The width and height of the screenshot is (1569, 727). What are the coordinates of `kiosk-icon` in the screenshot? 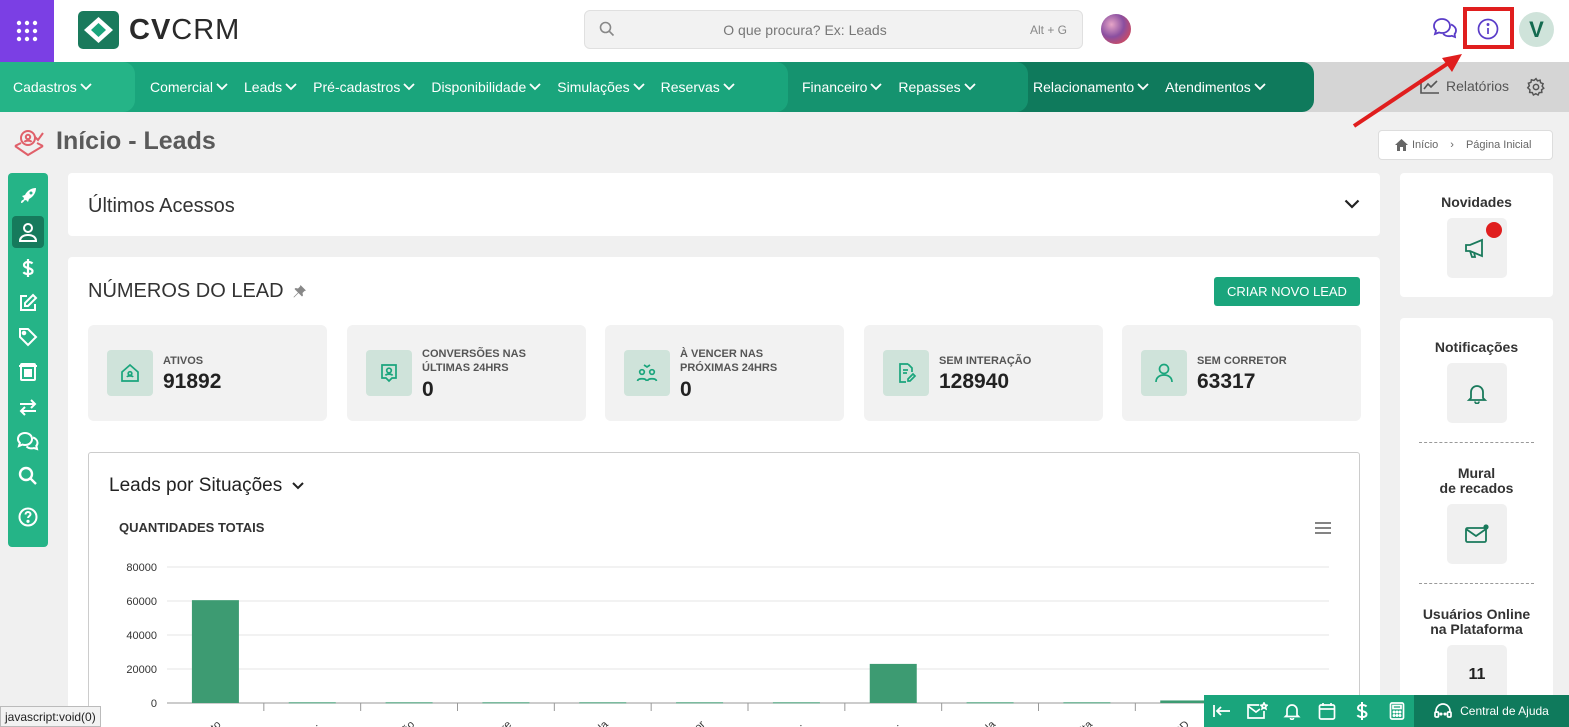 It's located at (28, 372).